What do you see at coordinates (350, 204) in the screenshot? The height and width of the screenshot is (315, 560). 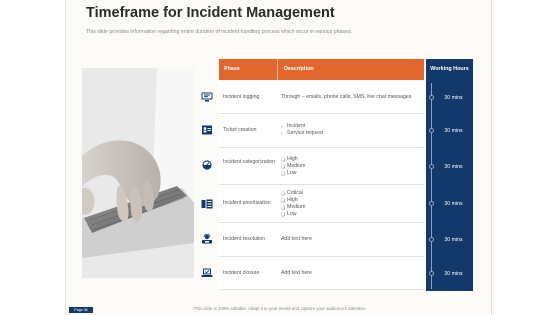 I see `description-cell: ❏ Critical ❏ High ❏ Medium ❏ Low` at bounding box center [350, 204].